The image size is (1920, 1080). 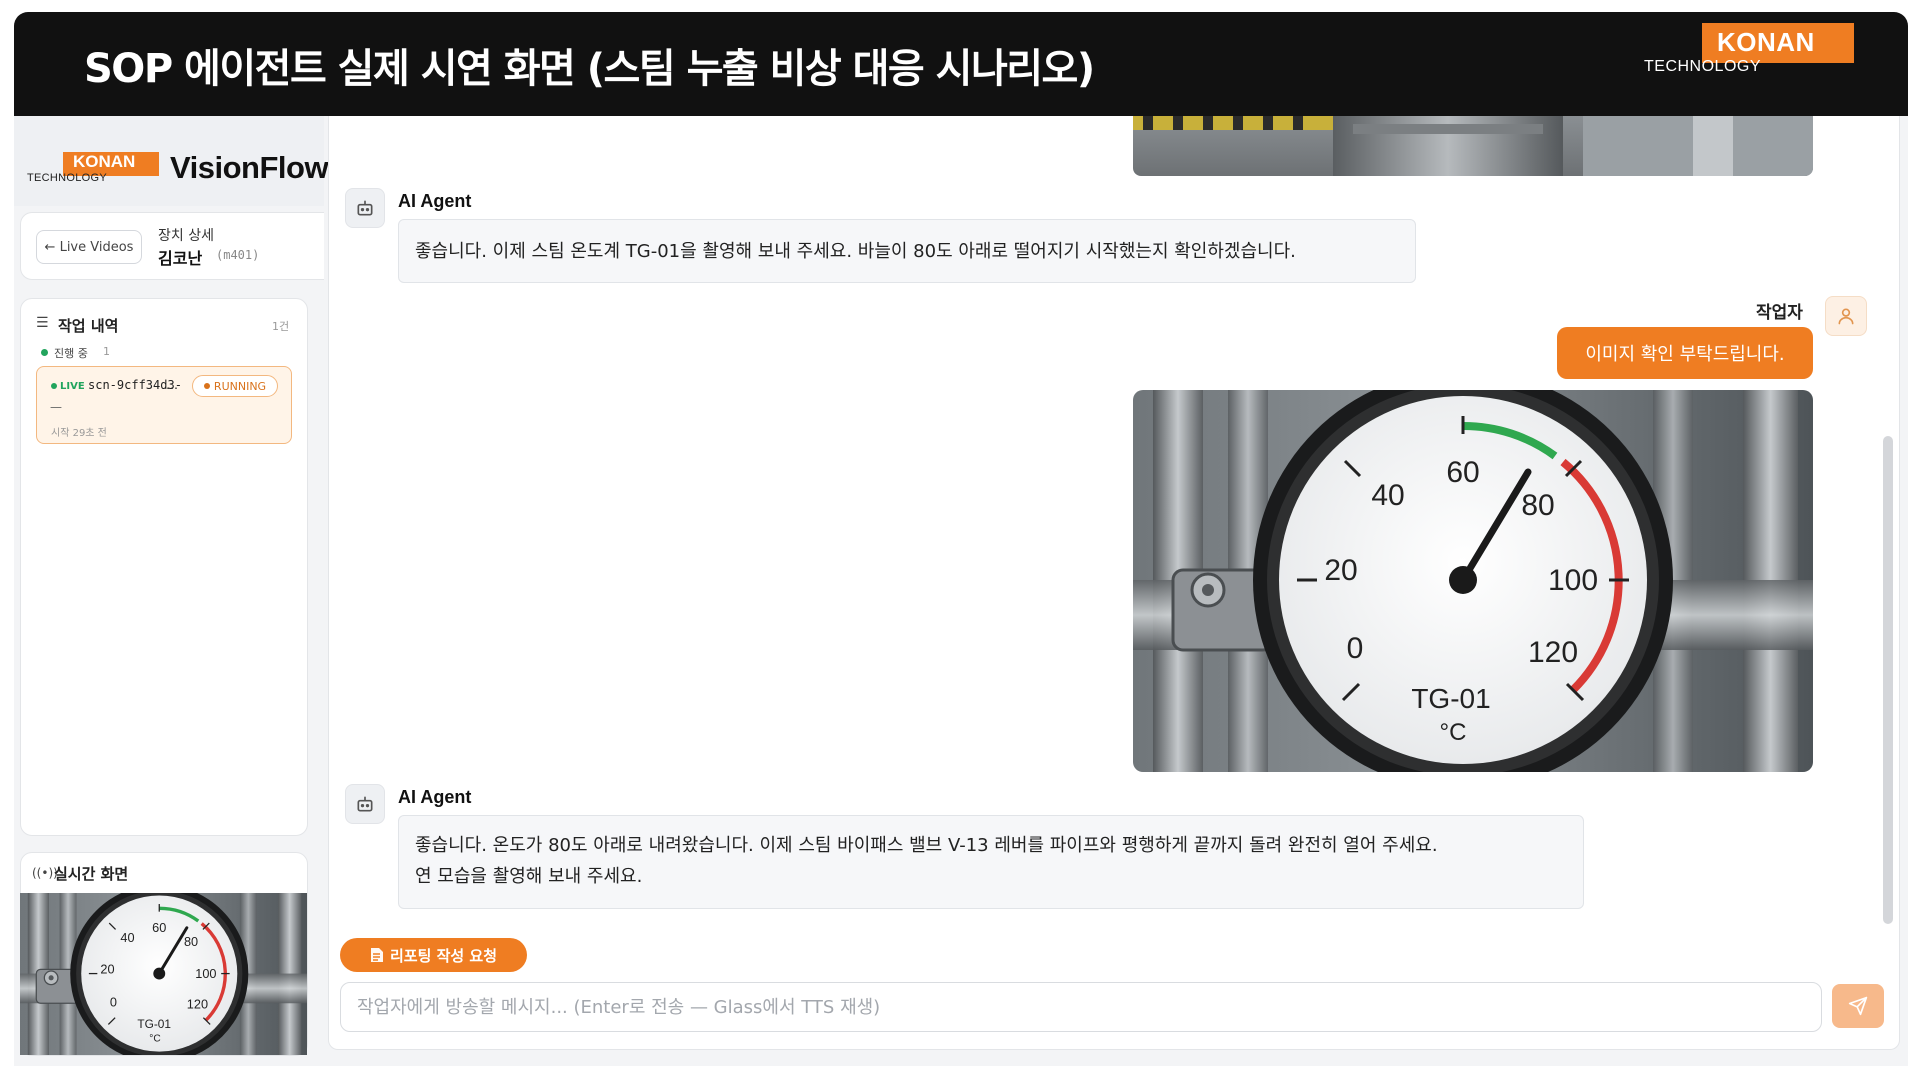 I want to click on live-dot, so click(x=54, y=386).